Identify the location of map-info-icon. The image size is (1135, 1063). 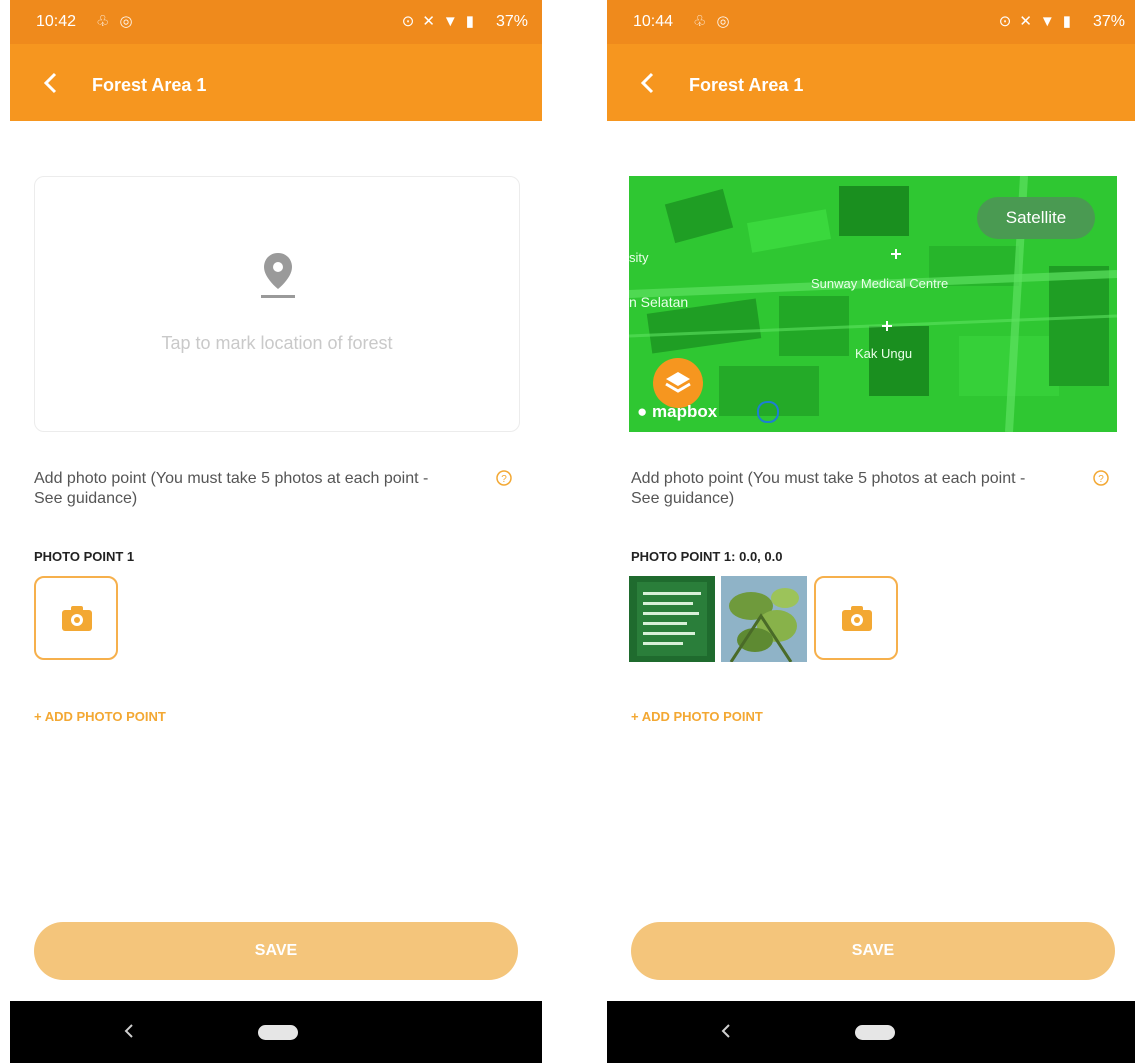
(768, 412).